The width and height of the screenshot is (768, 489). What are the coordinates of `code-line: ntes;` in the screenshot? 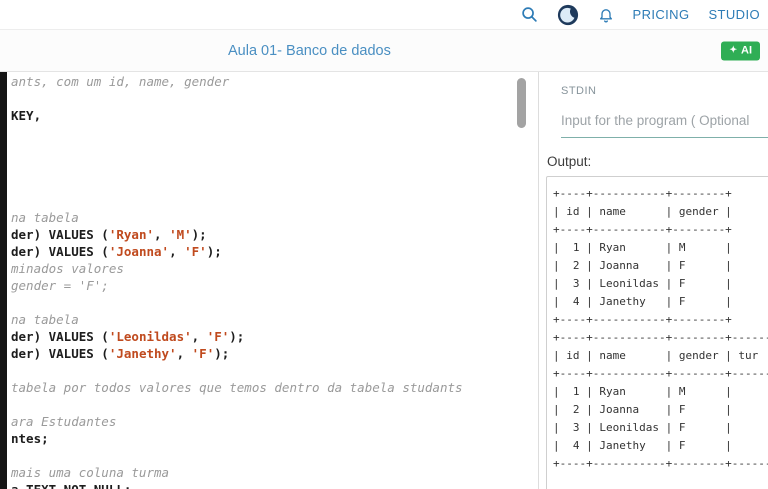 It's located at (30, 438).